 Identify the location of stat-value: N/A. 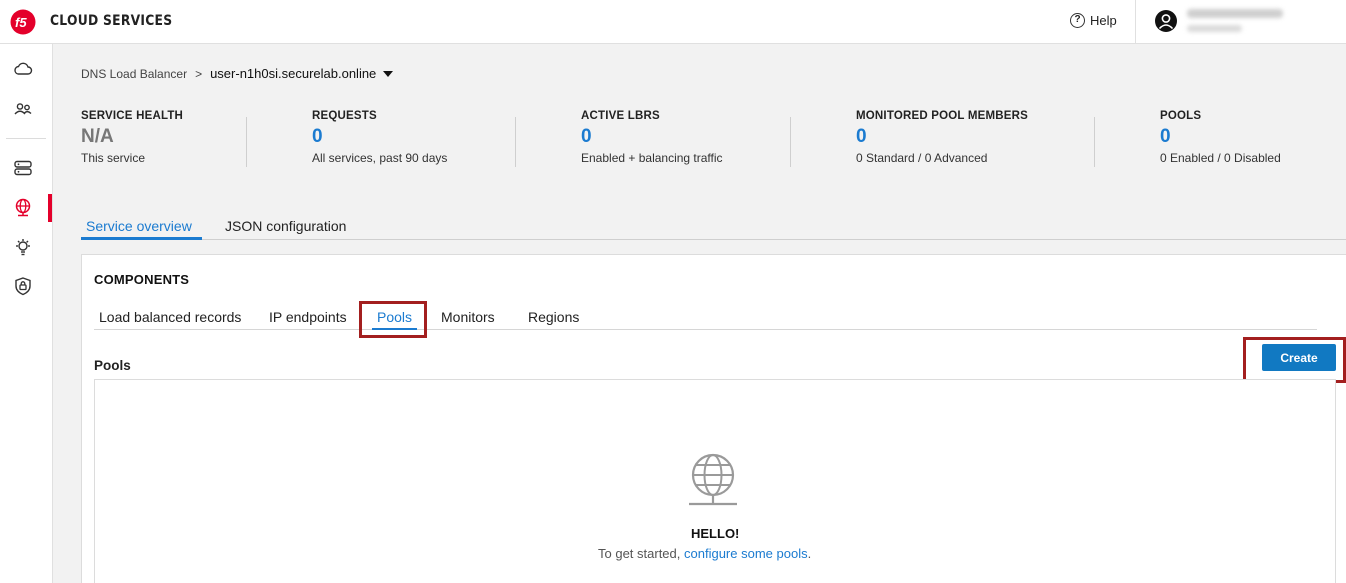
(97, 136).